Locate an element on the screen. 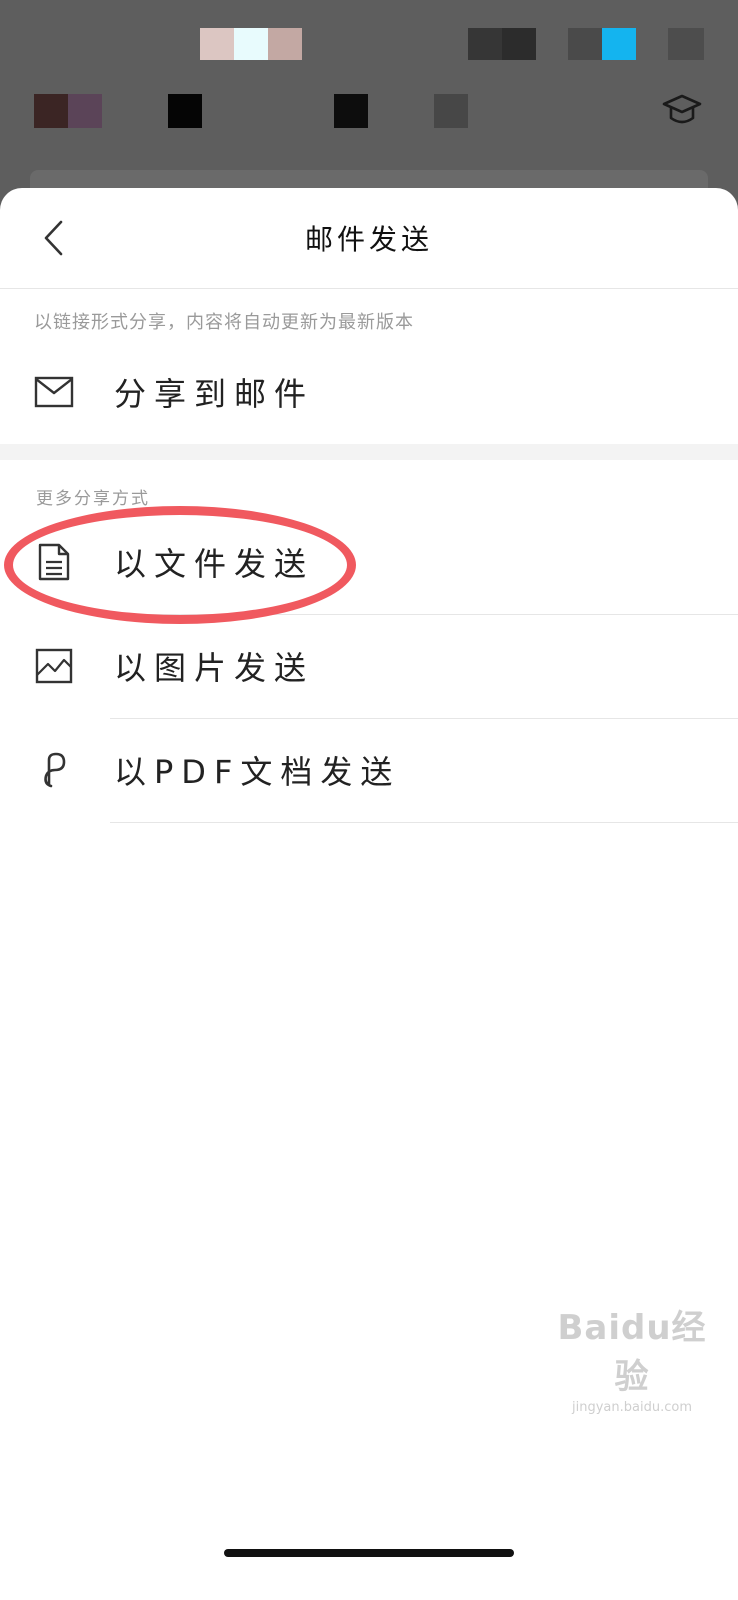 The height and width of the screenshot is (1600, 738). share-link-hint: 以链接形式分享，内容将自动更新为最新版本 is located at coordinates (224, 322).